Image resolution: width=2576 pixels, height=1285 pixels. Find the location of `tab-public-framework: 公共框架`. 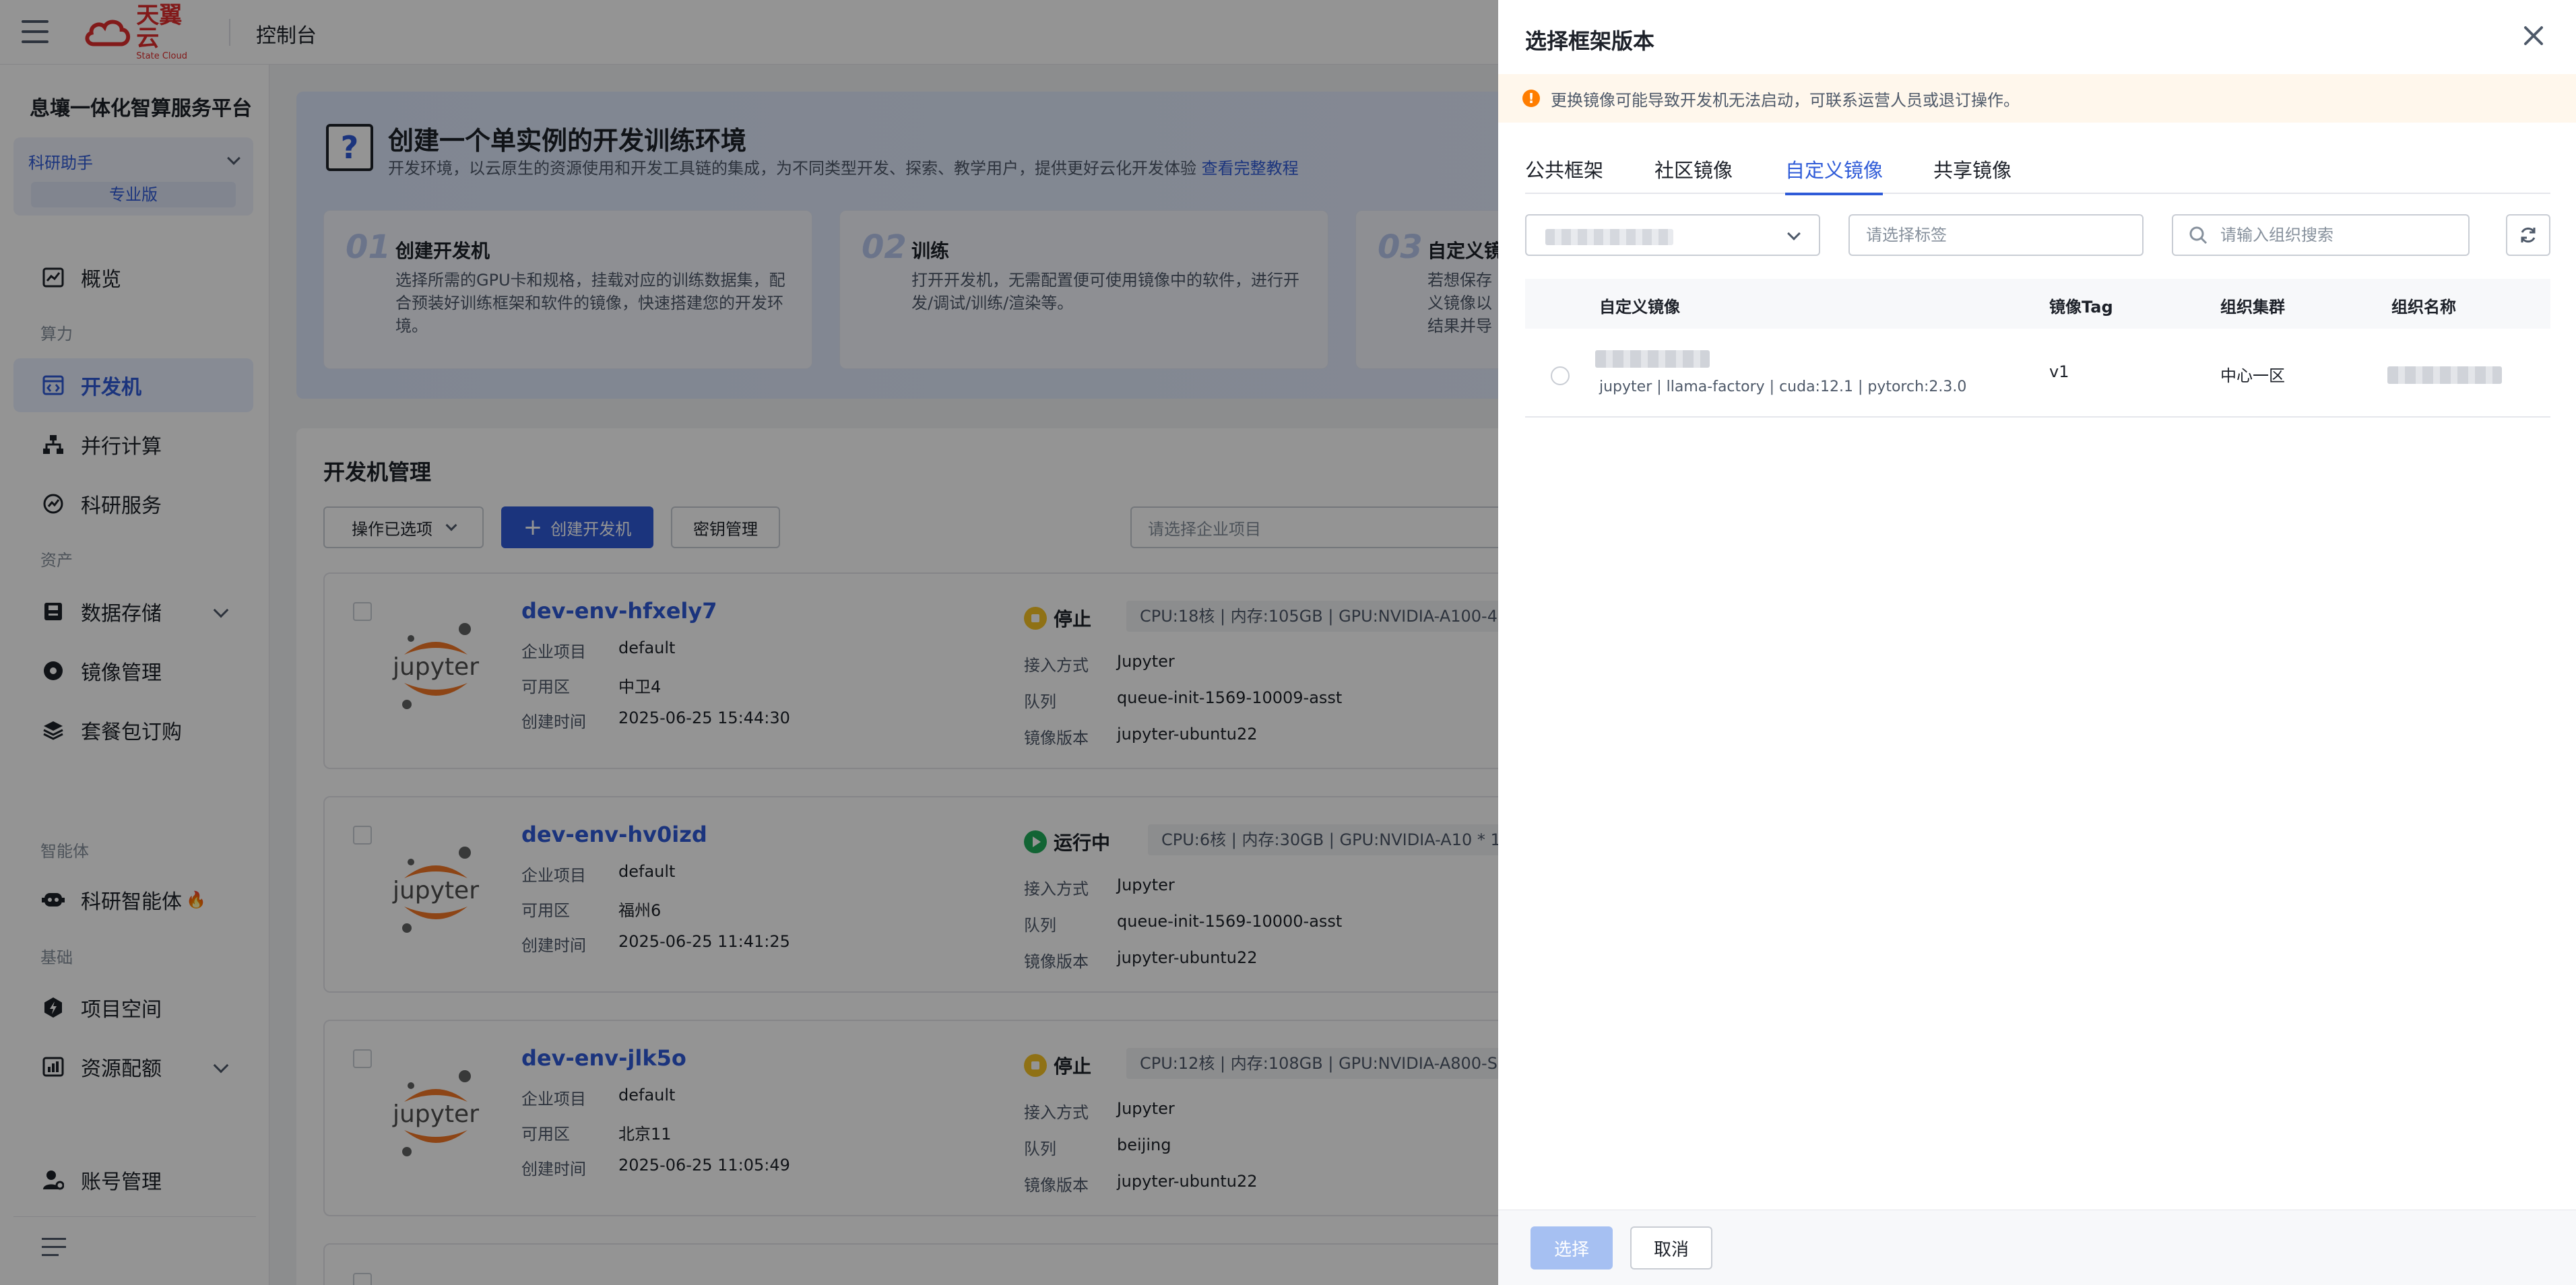

tab-public-framework: 公共框架 is located at coordinates (1564, 175).